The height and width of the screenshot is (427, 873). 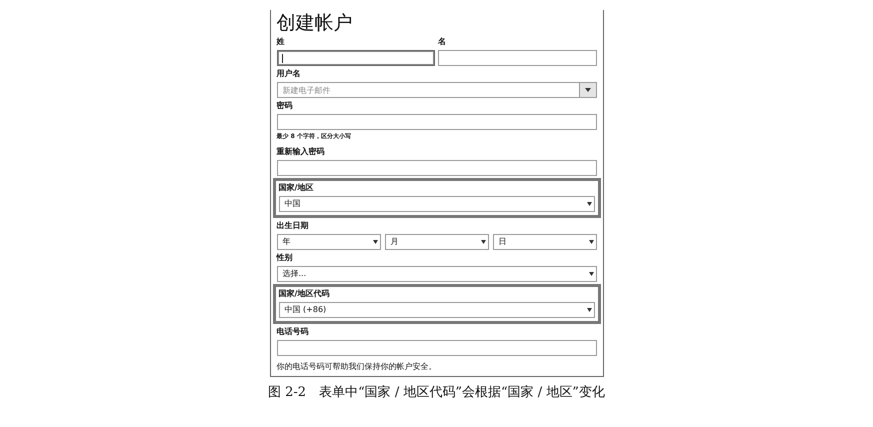 What do you see at coordinates (285, 258) in the screenshot?
I see `field-label: 性别` at bounding box center [285, 258].